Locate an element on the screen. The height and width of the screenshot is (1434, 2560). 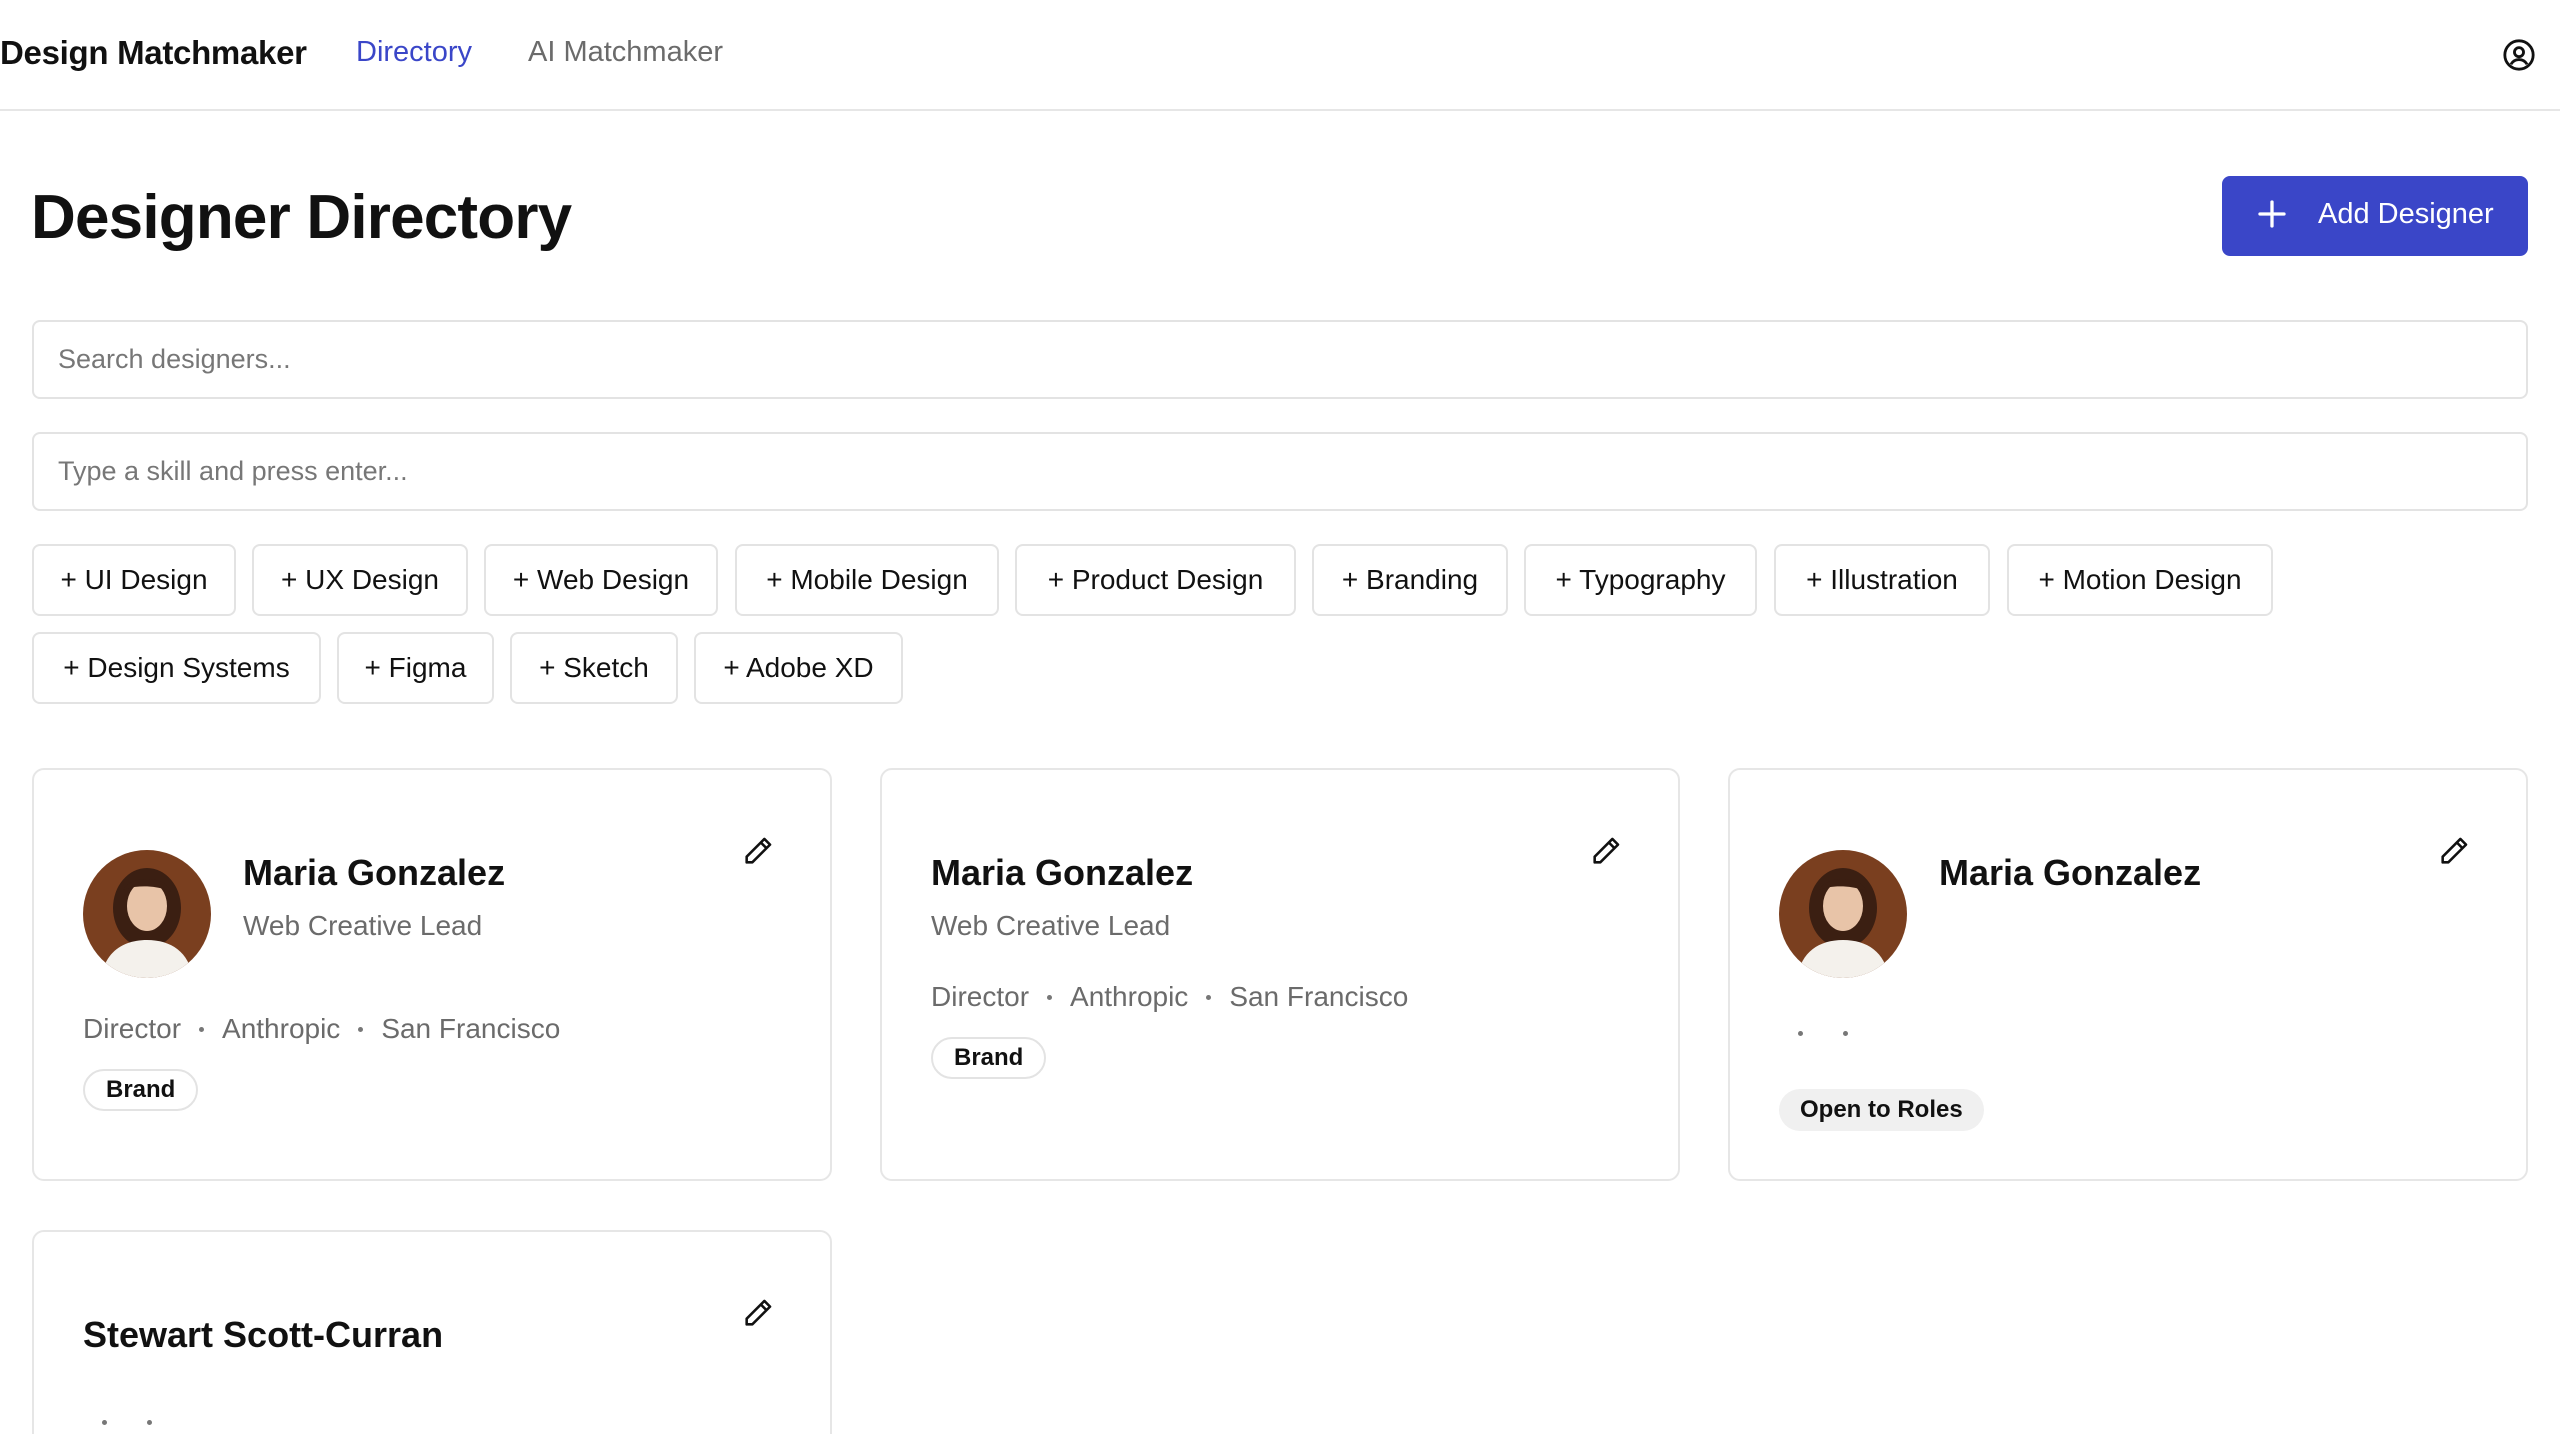
skill-chip-adobe-xd: + Adobe XD is located at coordinates (798, 668).